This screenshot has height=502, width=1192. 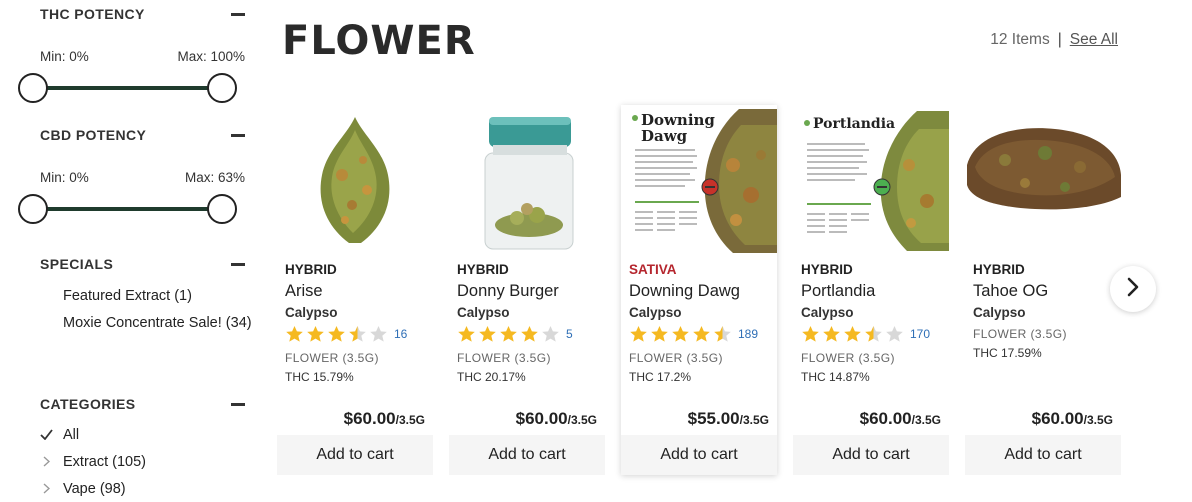 I want to click on review-count-link: 170, so click(x=920, y=334).